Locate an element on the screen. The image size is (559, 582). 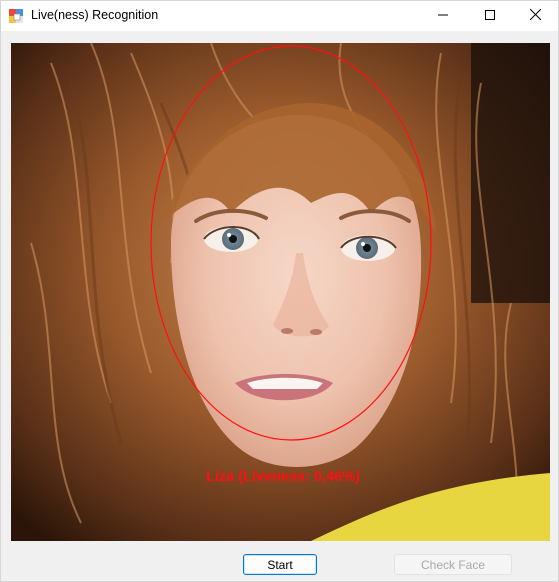
face-recognition-label: Liza (Liveness: 0,46%) is located at coordinates (283, 477).